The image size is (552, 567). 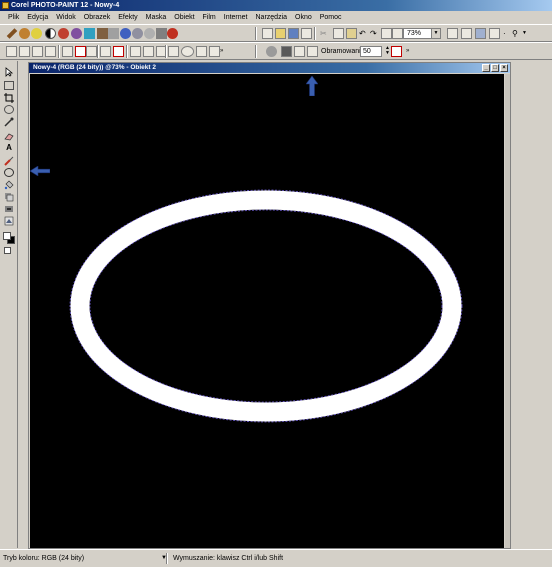 What do you see at coordinates (76, 33) in the screenshot?
I see `hue-icon` at bounding box center [76, 33].